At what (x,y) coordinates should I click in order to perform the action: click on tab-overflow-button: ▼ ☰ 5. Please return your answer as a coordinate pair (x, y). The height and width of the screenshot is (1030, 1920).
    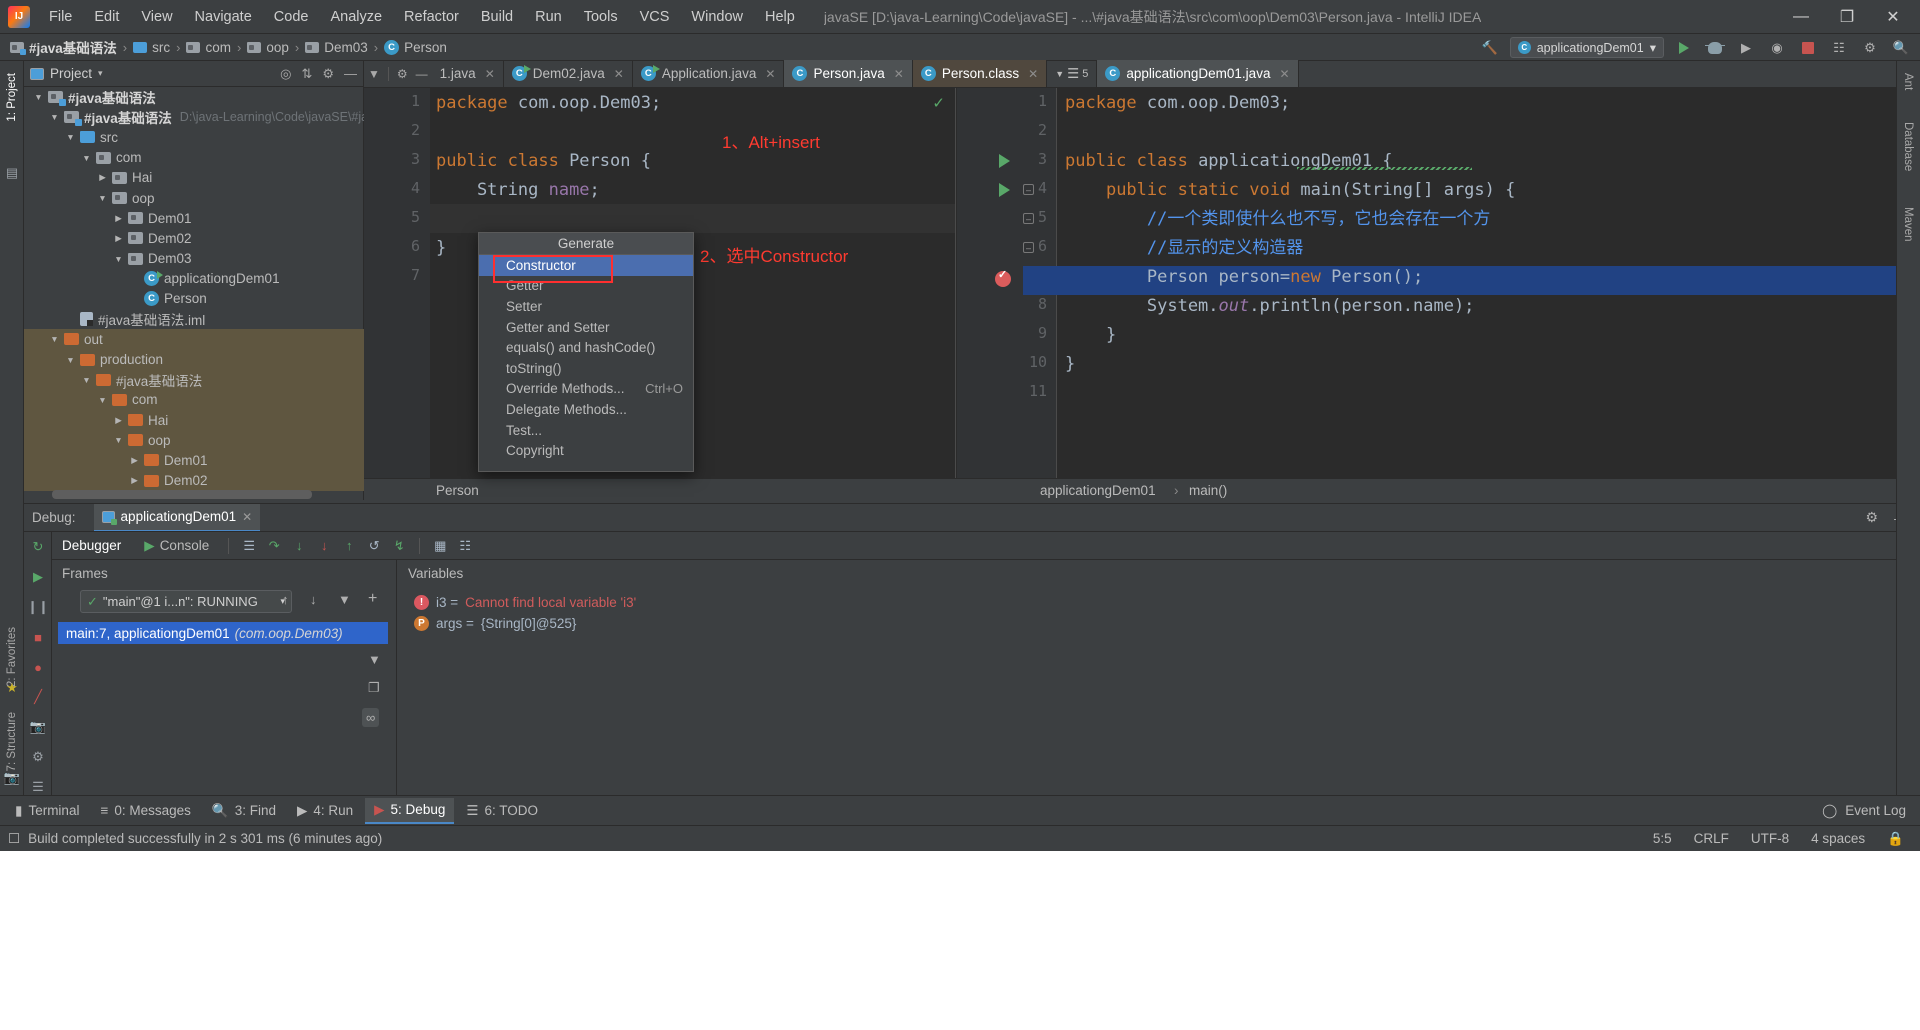
    Looking at the image, I should click on (1072, 73).